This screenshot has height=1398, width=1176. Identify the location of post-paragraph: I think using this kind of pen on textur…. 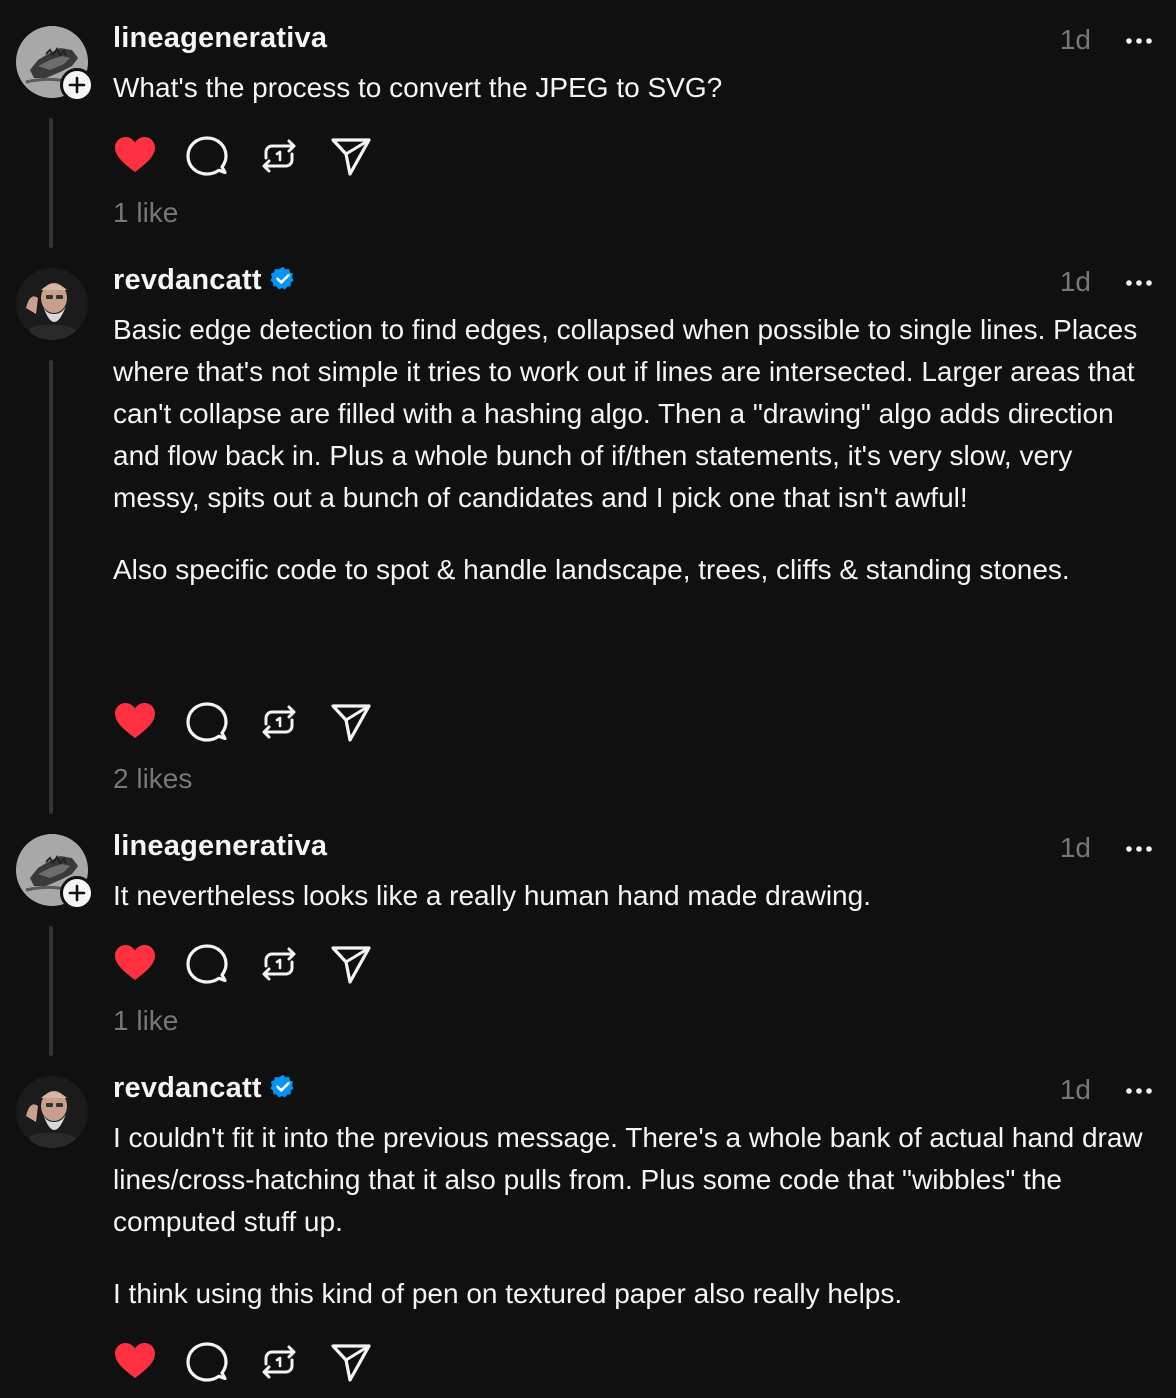
(508, 1293).